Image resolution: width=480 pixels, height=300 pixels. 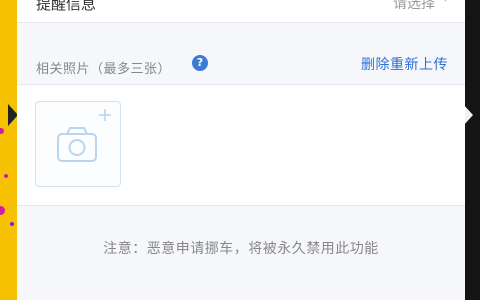 I want to click on delete-reupload-link: 删除重新上传, so click(x=404, y=64).